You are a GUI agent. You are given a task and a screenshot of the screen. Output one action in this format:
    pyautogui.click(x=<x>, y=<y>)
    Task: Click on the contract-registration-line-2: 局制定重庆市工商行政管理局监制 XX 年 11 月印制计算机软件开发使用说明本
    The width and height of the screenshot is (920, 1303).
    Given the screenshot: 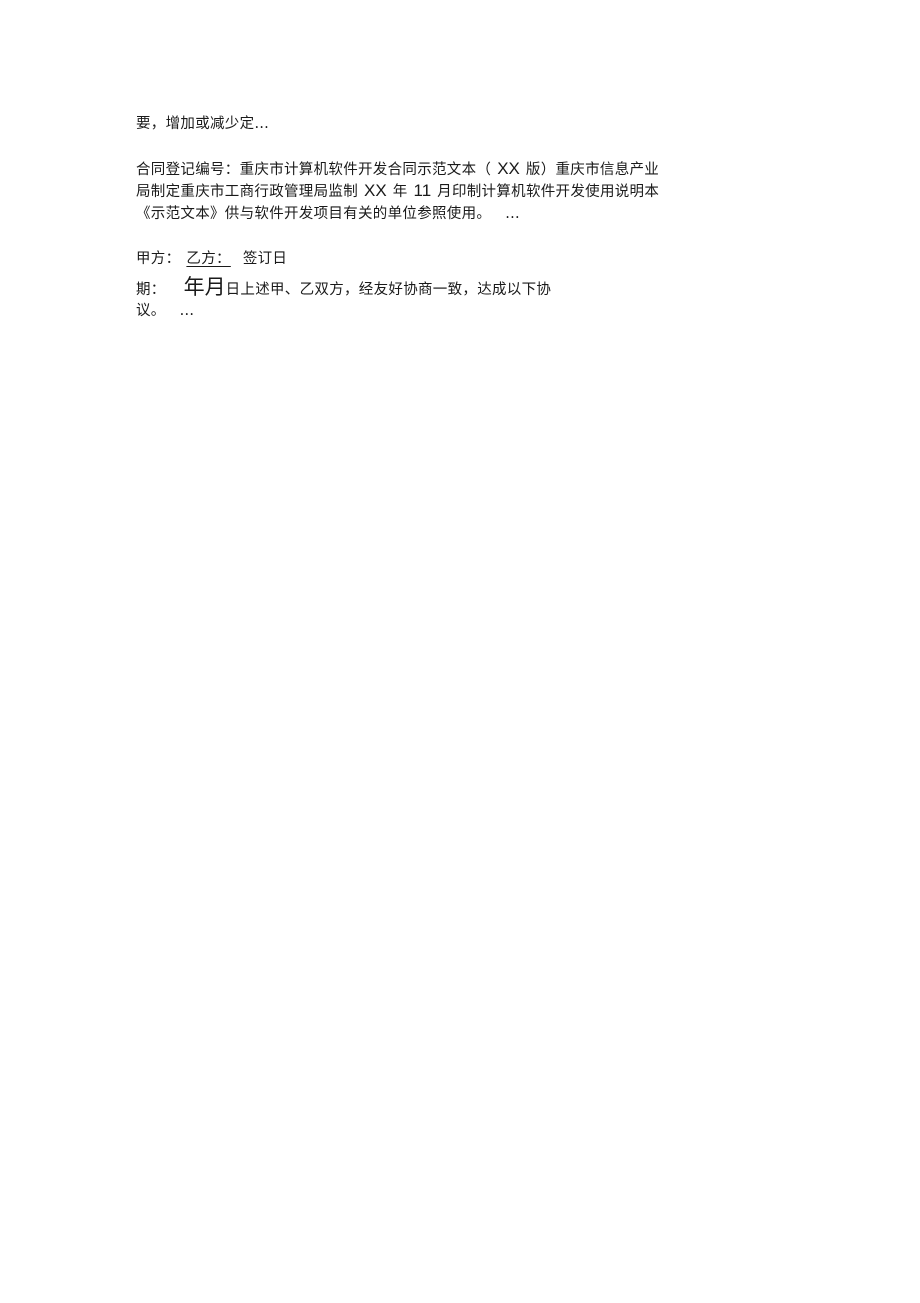 What is the action you would take?
    pyautogui.click(x=397, y=191)
    